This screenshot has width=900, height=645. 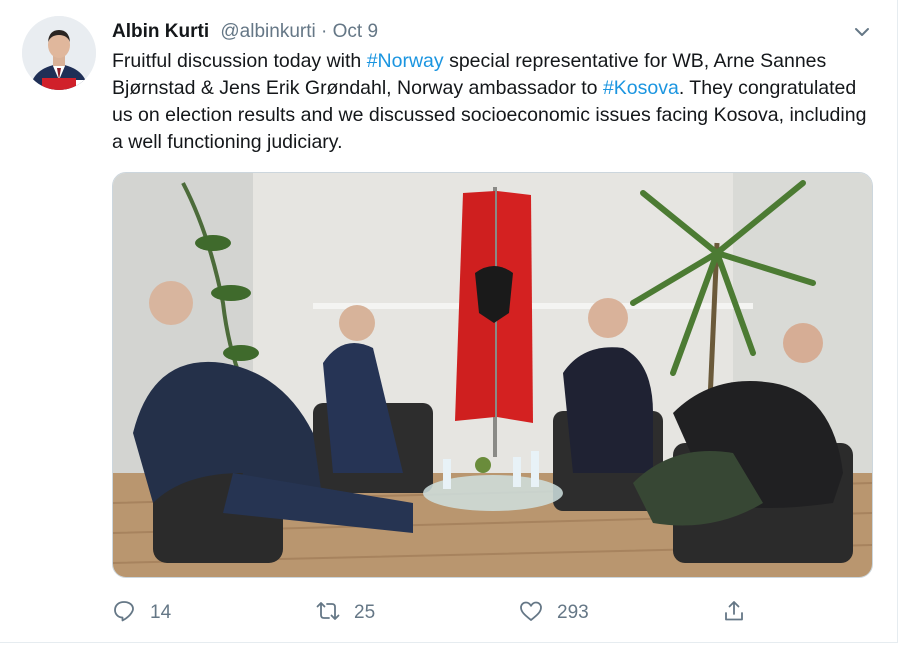 What do you see at coordinates (405, 61) in the screenshot?
I see `hashtag-norway: #Norway` at bounding box center [405, 61].